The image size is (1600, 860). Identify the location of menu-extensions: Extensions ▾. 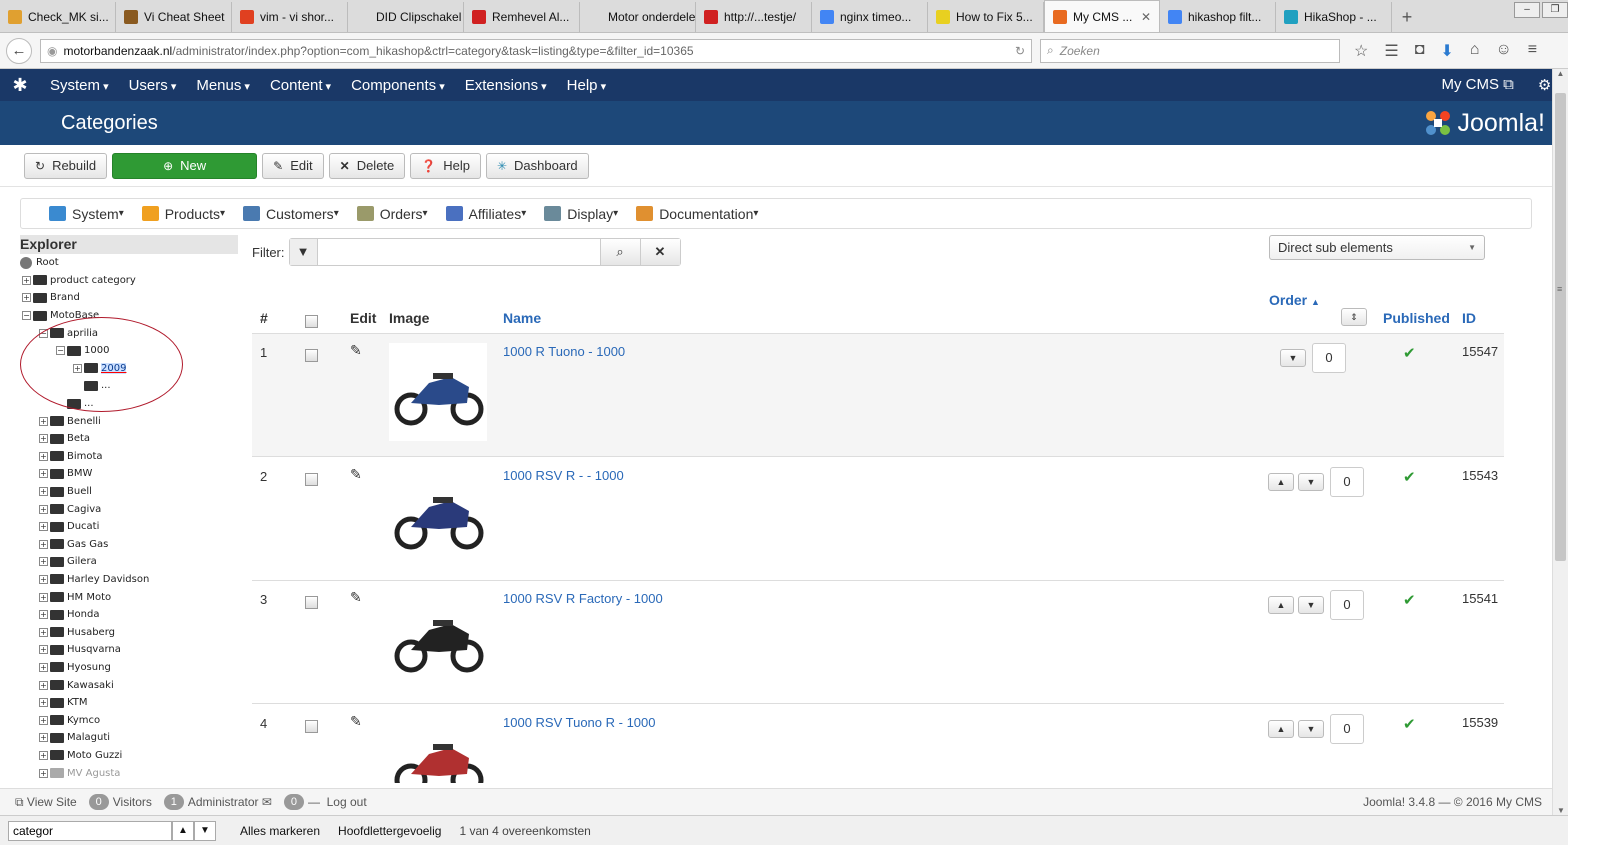
(506, 85).